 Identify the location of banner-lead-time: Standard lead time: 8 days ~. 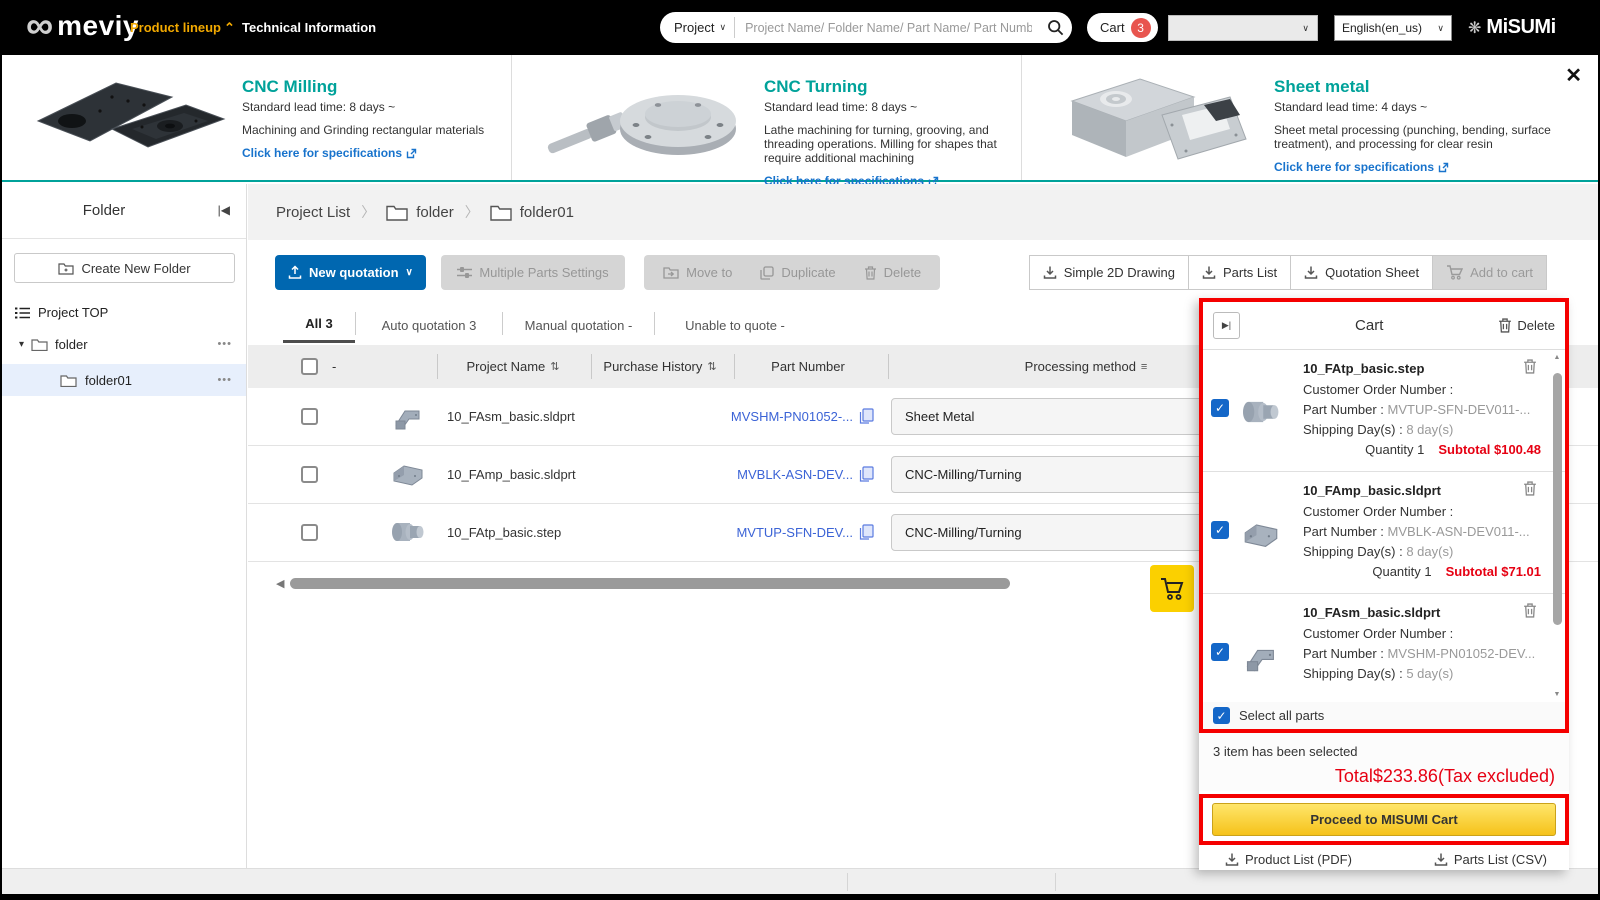
(841, 107).